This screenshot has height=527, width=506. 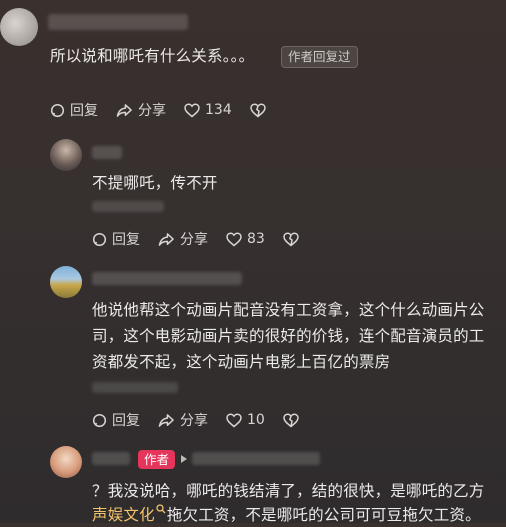 I want to click on company-link: 声娱文化, so click(x=123, y=515).